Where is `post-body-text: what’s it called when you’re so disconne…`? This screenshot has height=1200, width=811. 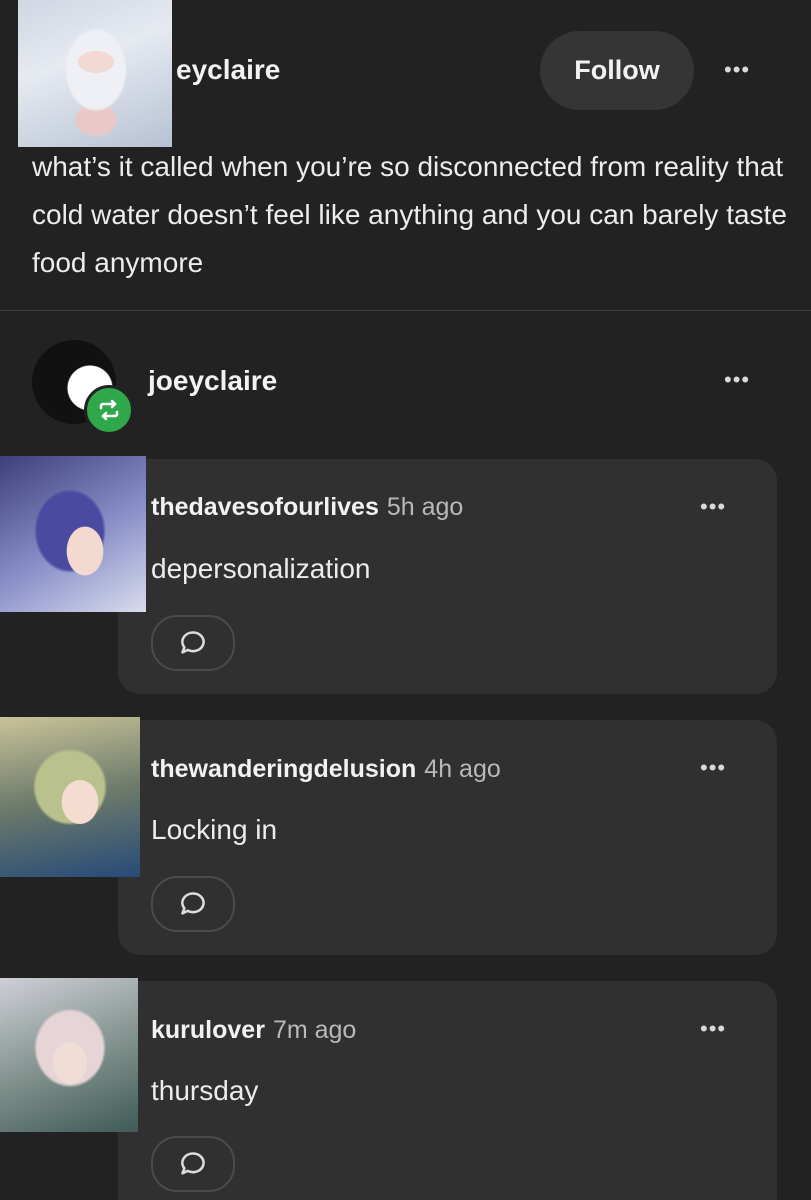 post-body-text: what’s it called when you’re so disconne… is located at coordinates (409, 214).